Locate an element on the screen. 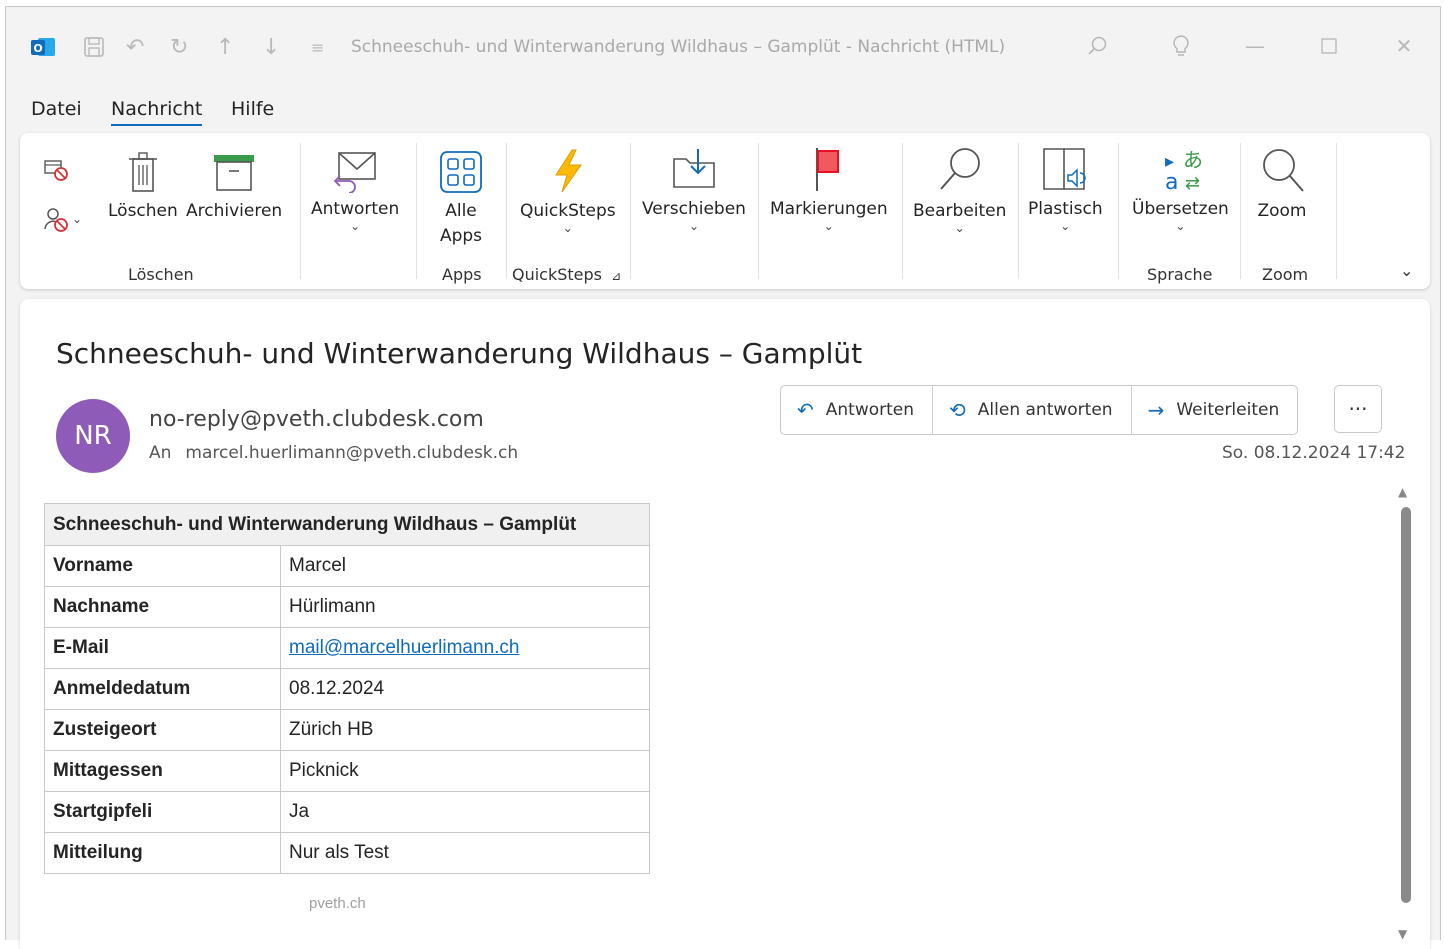 This screenshot has height=949, width=1444. row-key: Startgipfeli is located at coordinates (162, 812).